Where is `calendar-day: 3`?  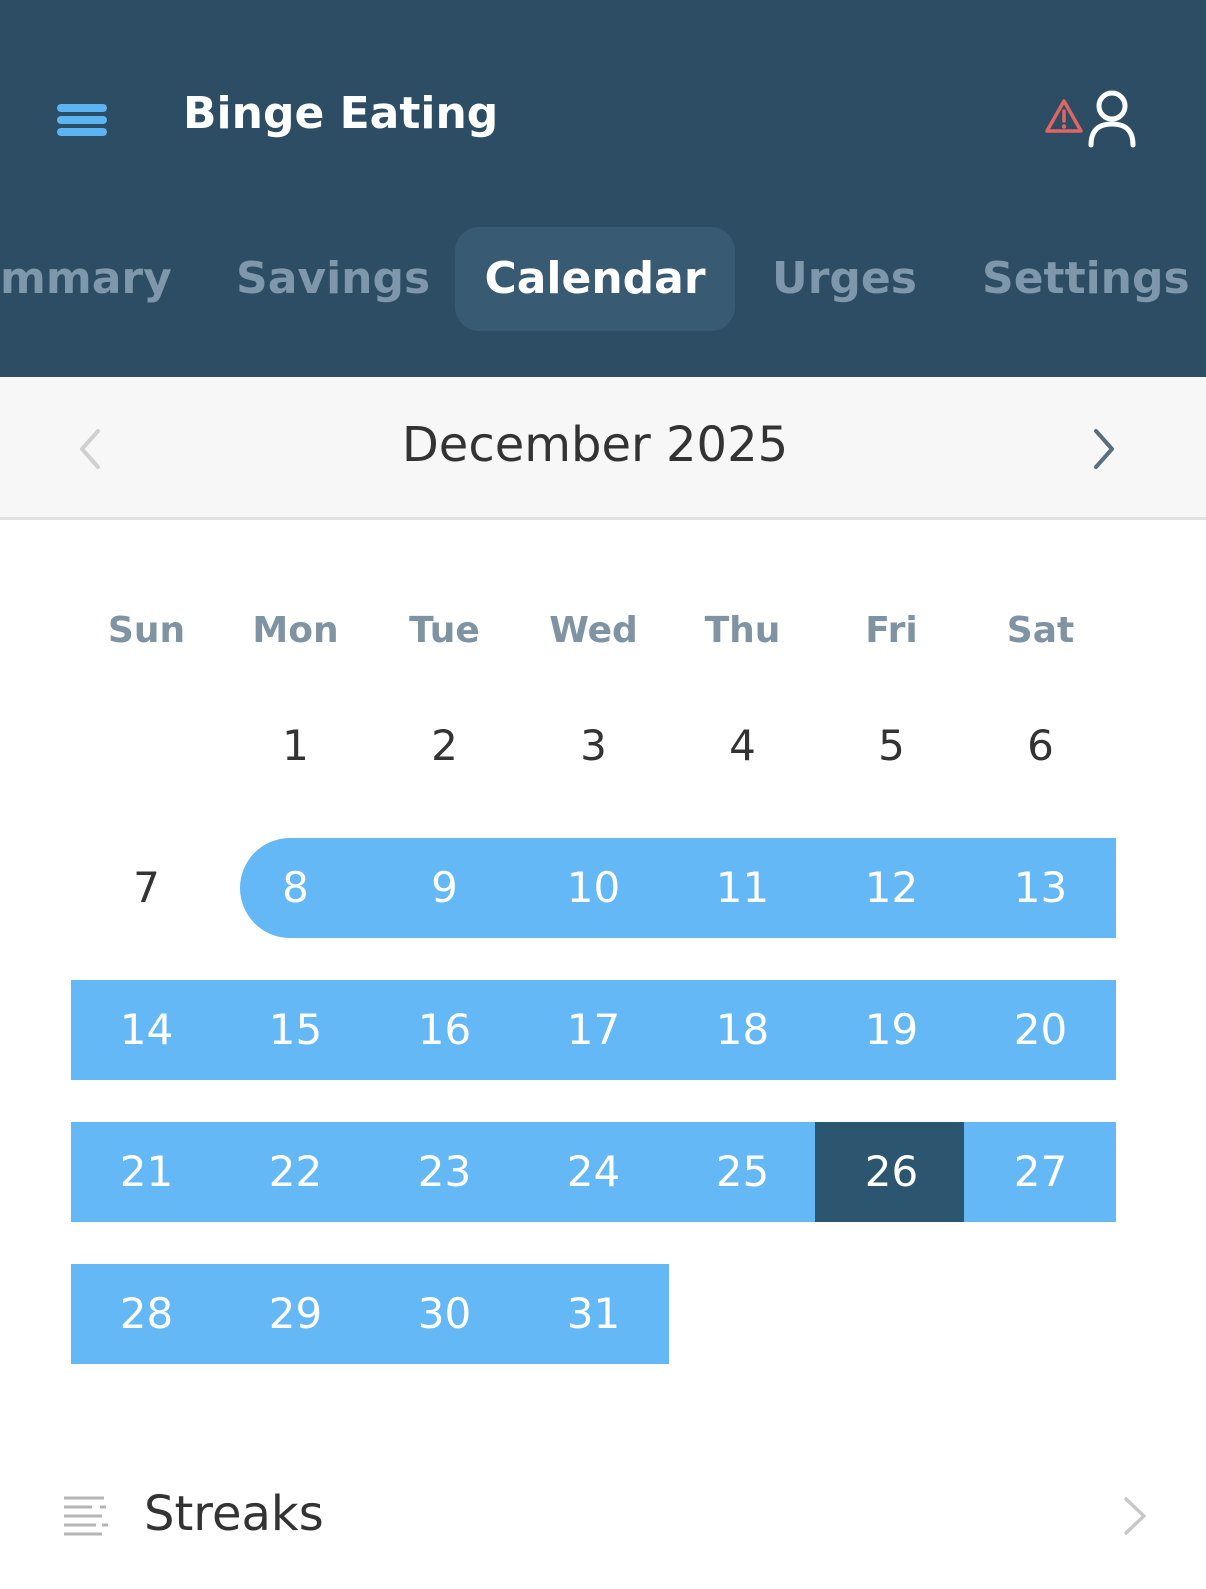 calendar-day: 3 is located at coordinates (593, 746).